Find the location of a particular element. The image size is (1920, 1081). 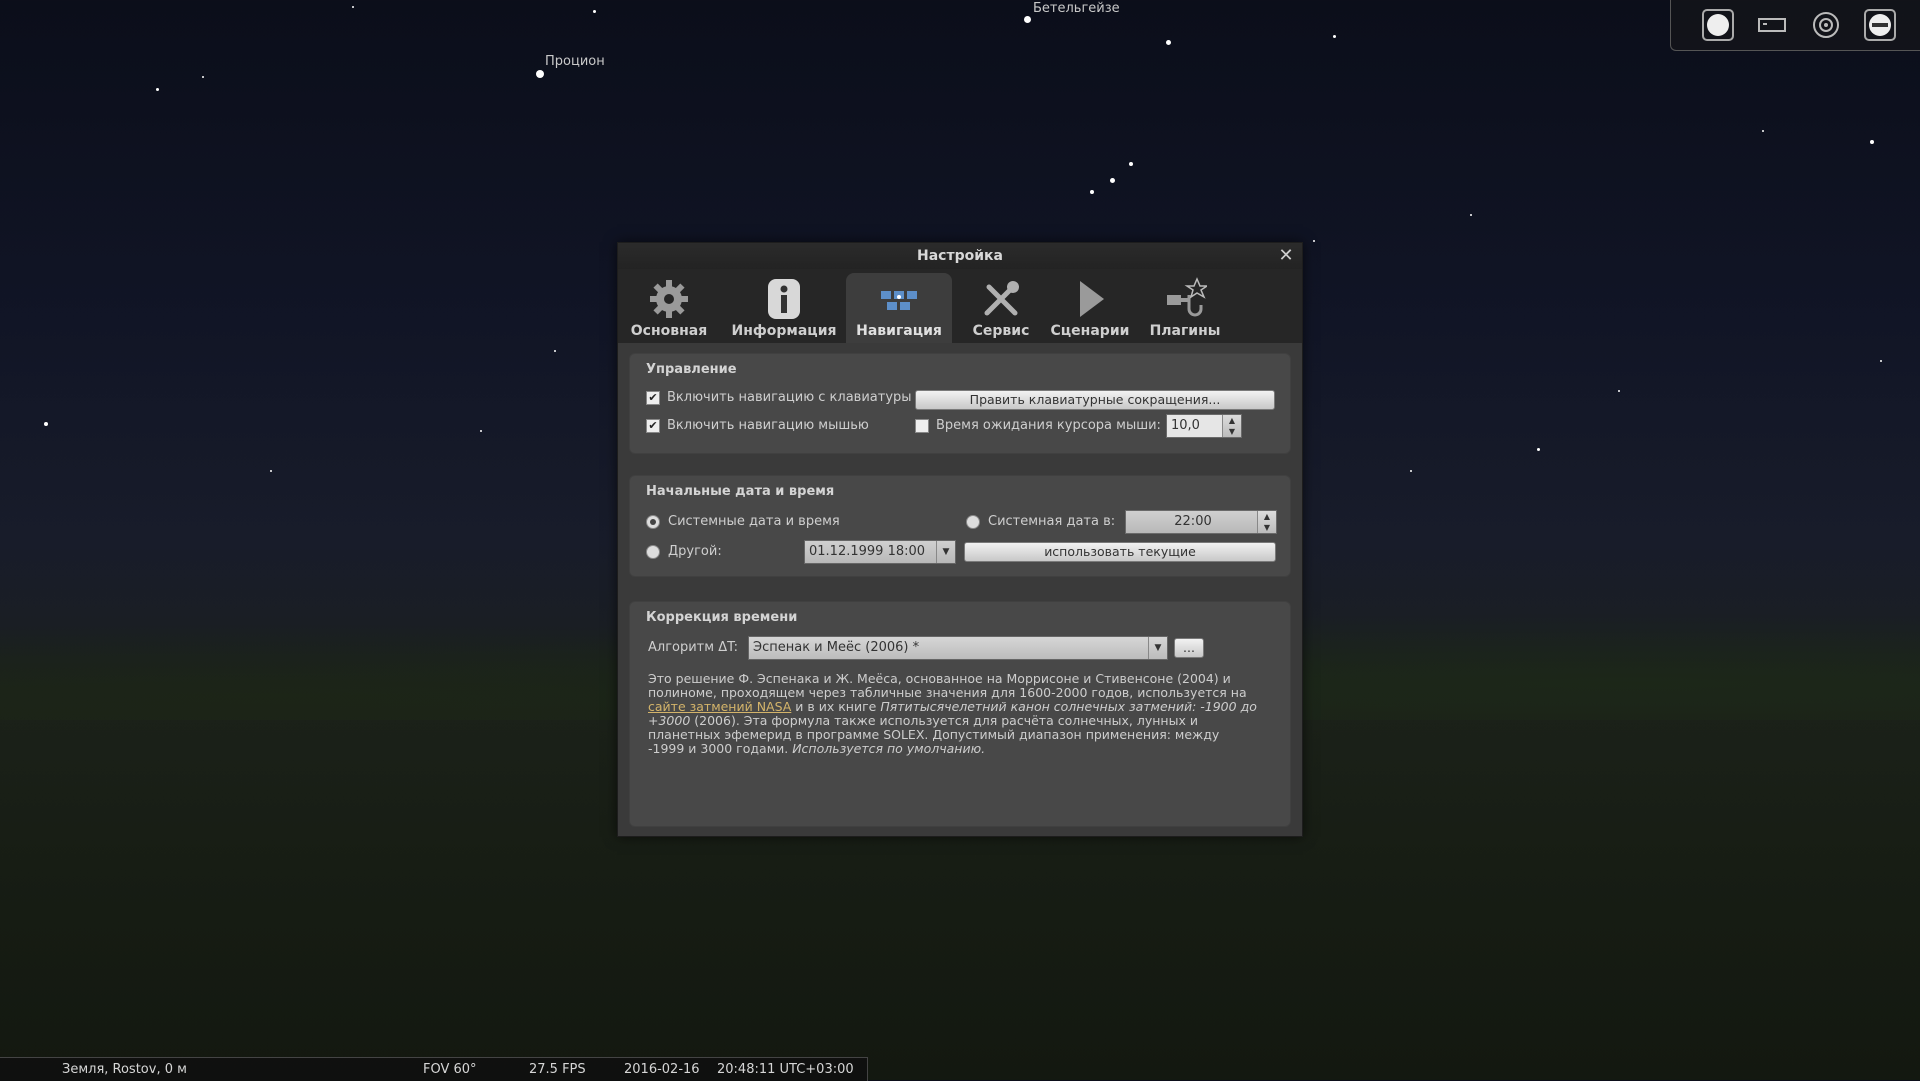

system-date-at-value: 22:00 is located at coordinates (1193, 521).